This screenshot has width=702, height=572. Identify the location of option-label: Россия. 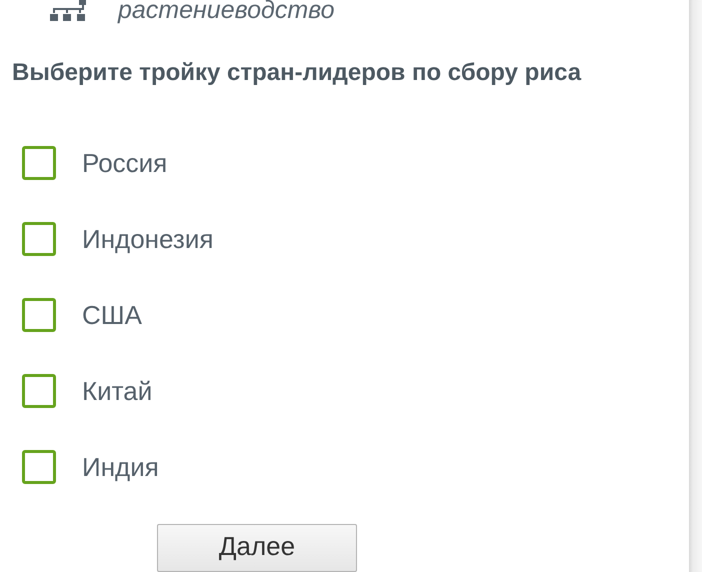
(125, 163).